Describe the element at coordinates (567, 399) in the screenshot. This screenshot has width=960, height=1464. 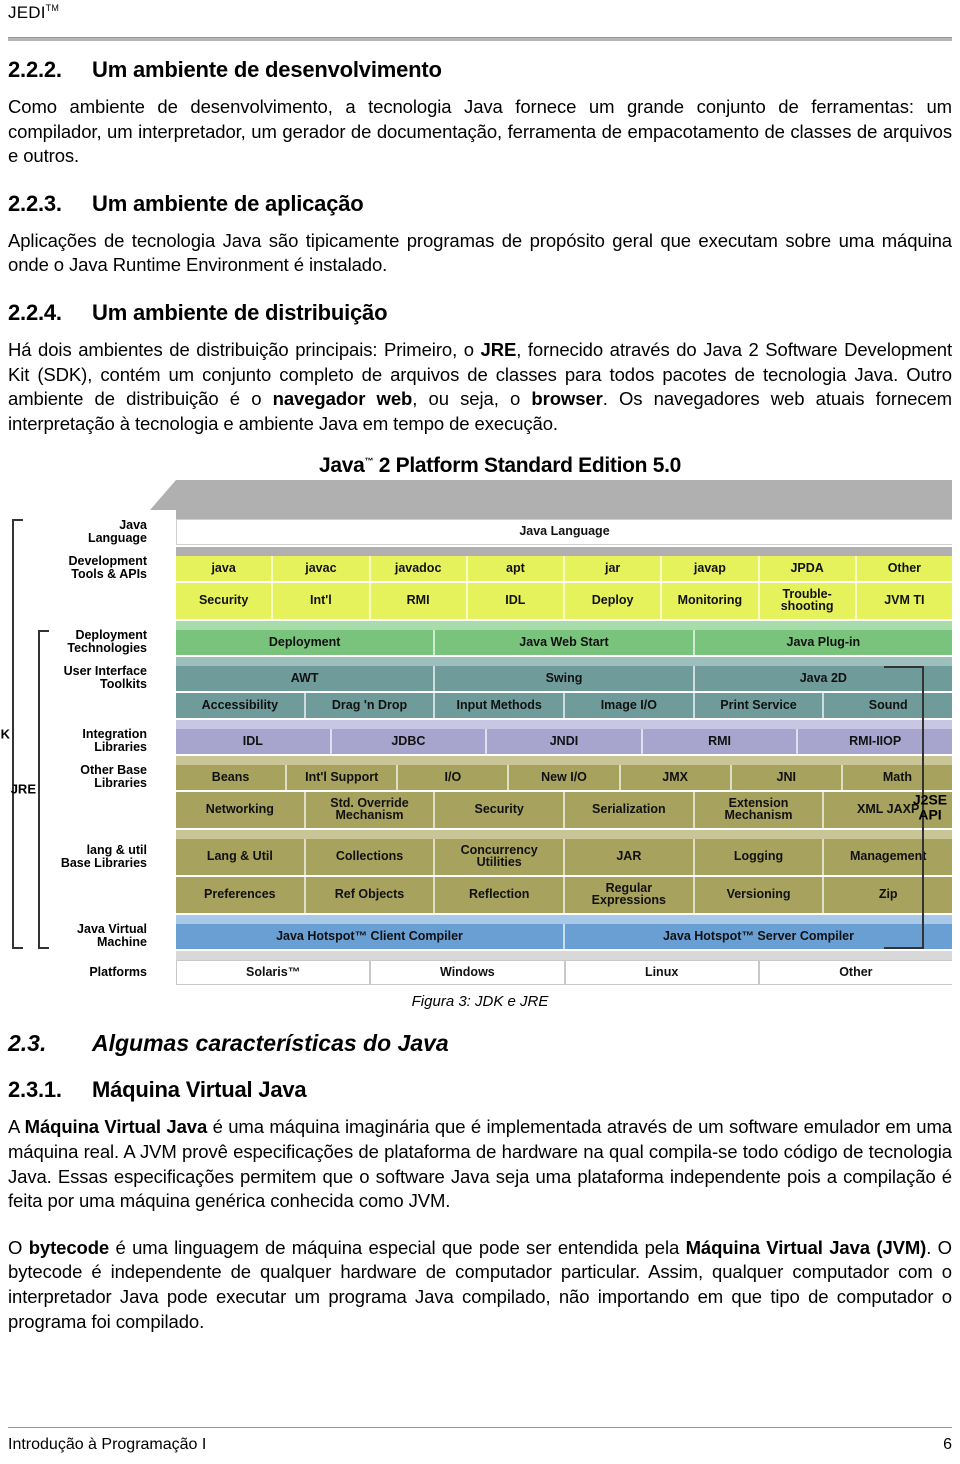
I see `dist-bold-browser: browser` at that location.